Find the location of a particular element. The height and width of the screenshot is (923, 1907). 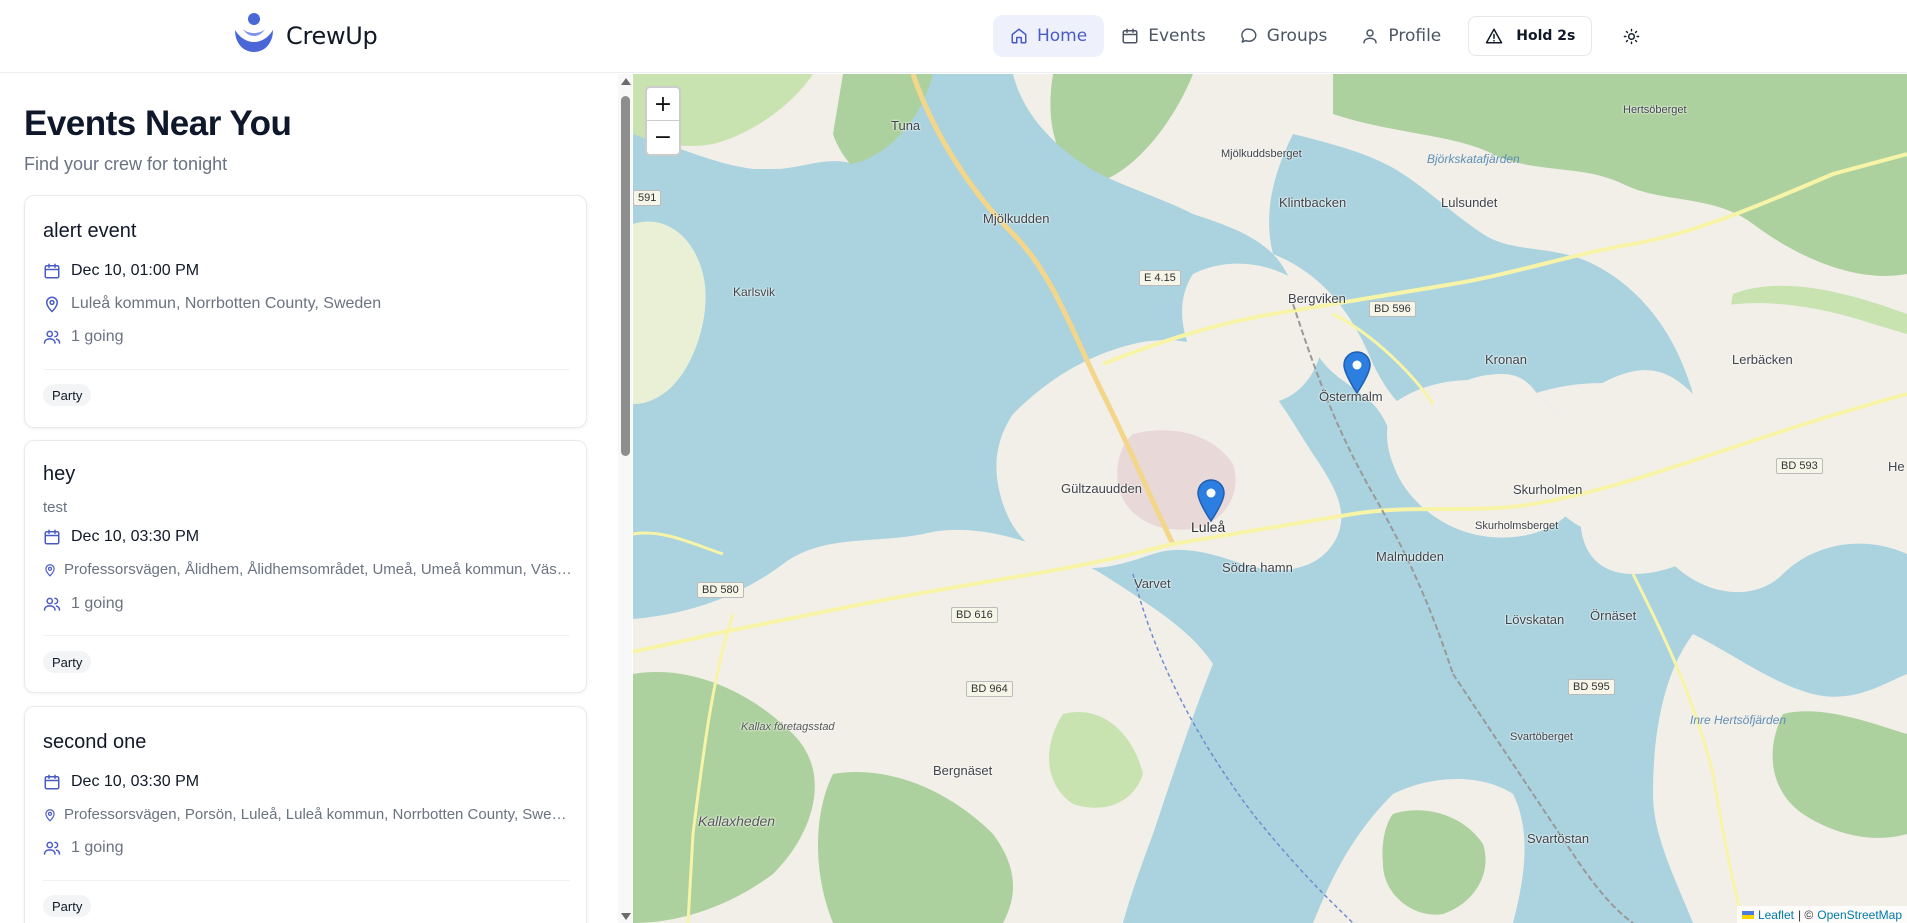

map-place-label: Lövskatan is located at coordinates (1535, 619).